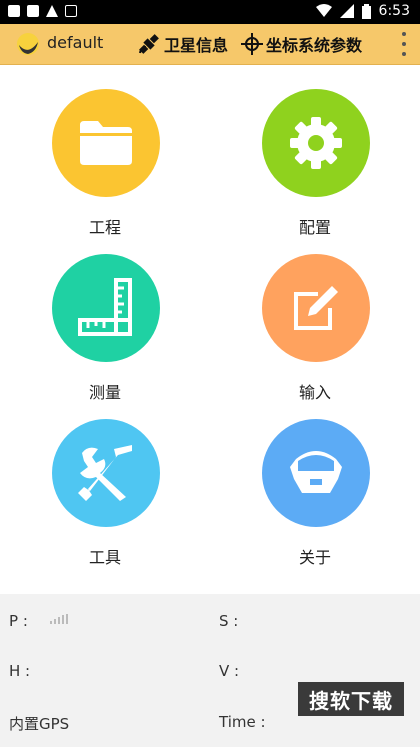 Image resolution: width=420 pixels, height=747 pixels. I want to click on crosshair-icon, so click(252, 44).